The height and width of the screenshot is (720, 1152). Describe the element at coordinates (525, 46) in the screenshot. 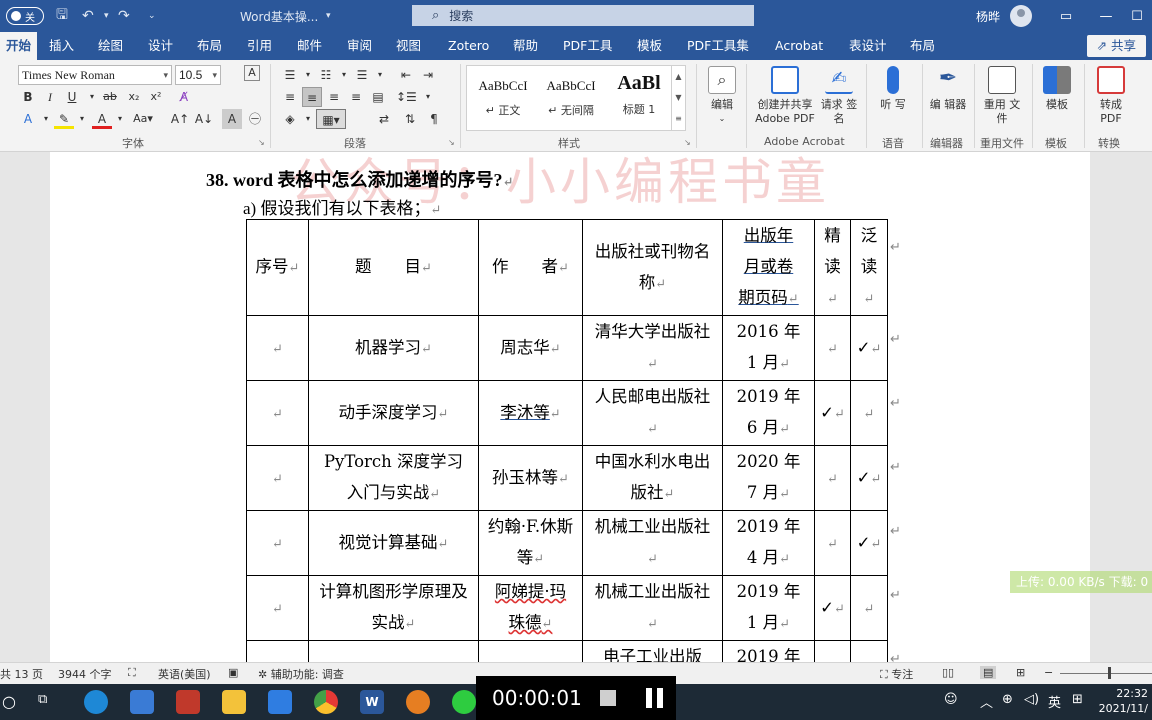

I see `tab-help: 帮助` at that location.